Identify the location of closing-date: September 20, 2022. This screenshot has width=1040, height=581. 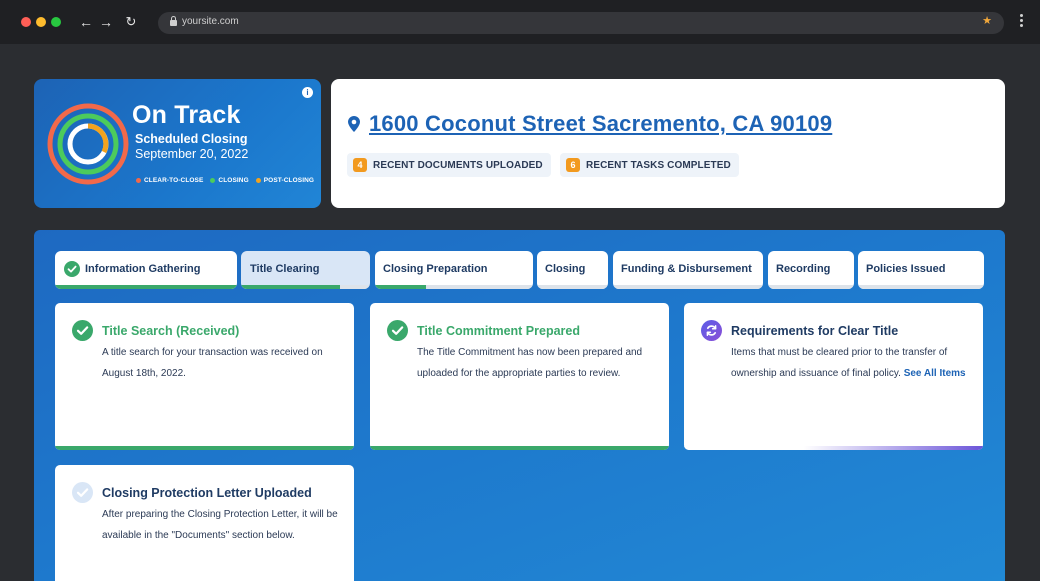
(192, 154).